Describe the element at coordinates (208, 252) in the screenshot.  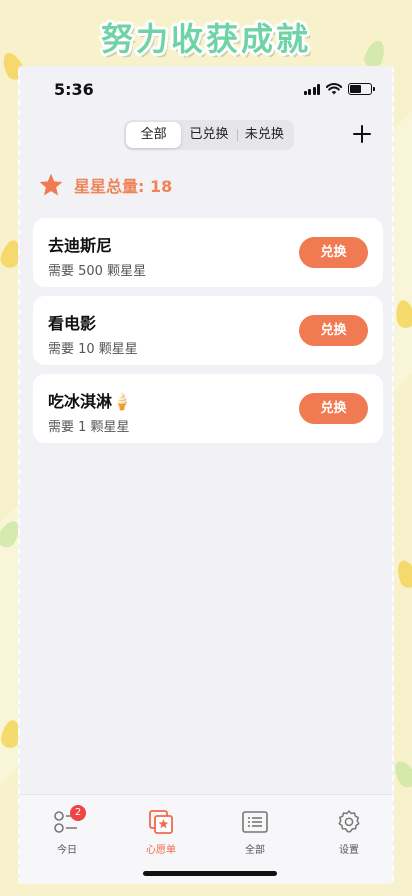
I see `wish-card: 去迪斯尼 需要 500 颗星星 兑换` at that location.